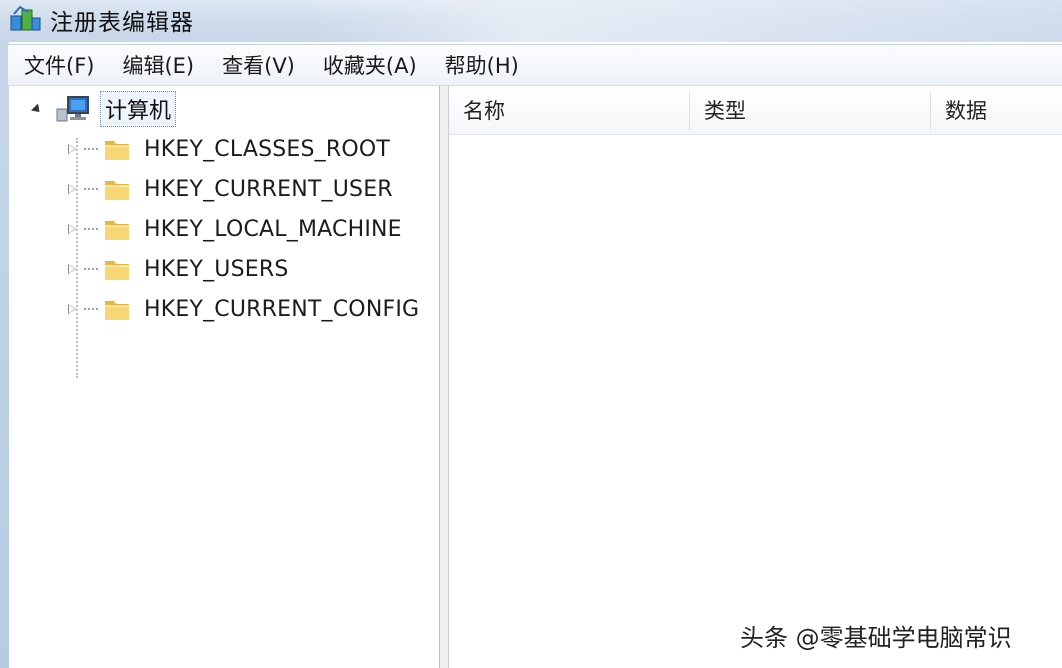 This screenshot has width=1062, height=668. Describe the element at coordinates (482, 65) in the screenshot. I see `menu-help: 帮助(H)` at that location.